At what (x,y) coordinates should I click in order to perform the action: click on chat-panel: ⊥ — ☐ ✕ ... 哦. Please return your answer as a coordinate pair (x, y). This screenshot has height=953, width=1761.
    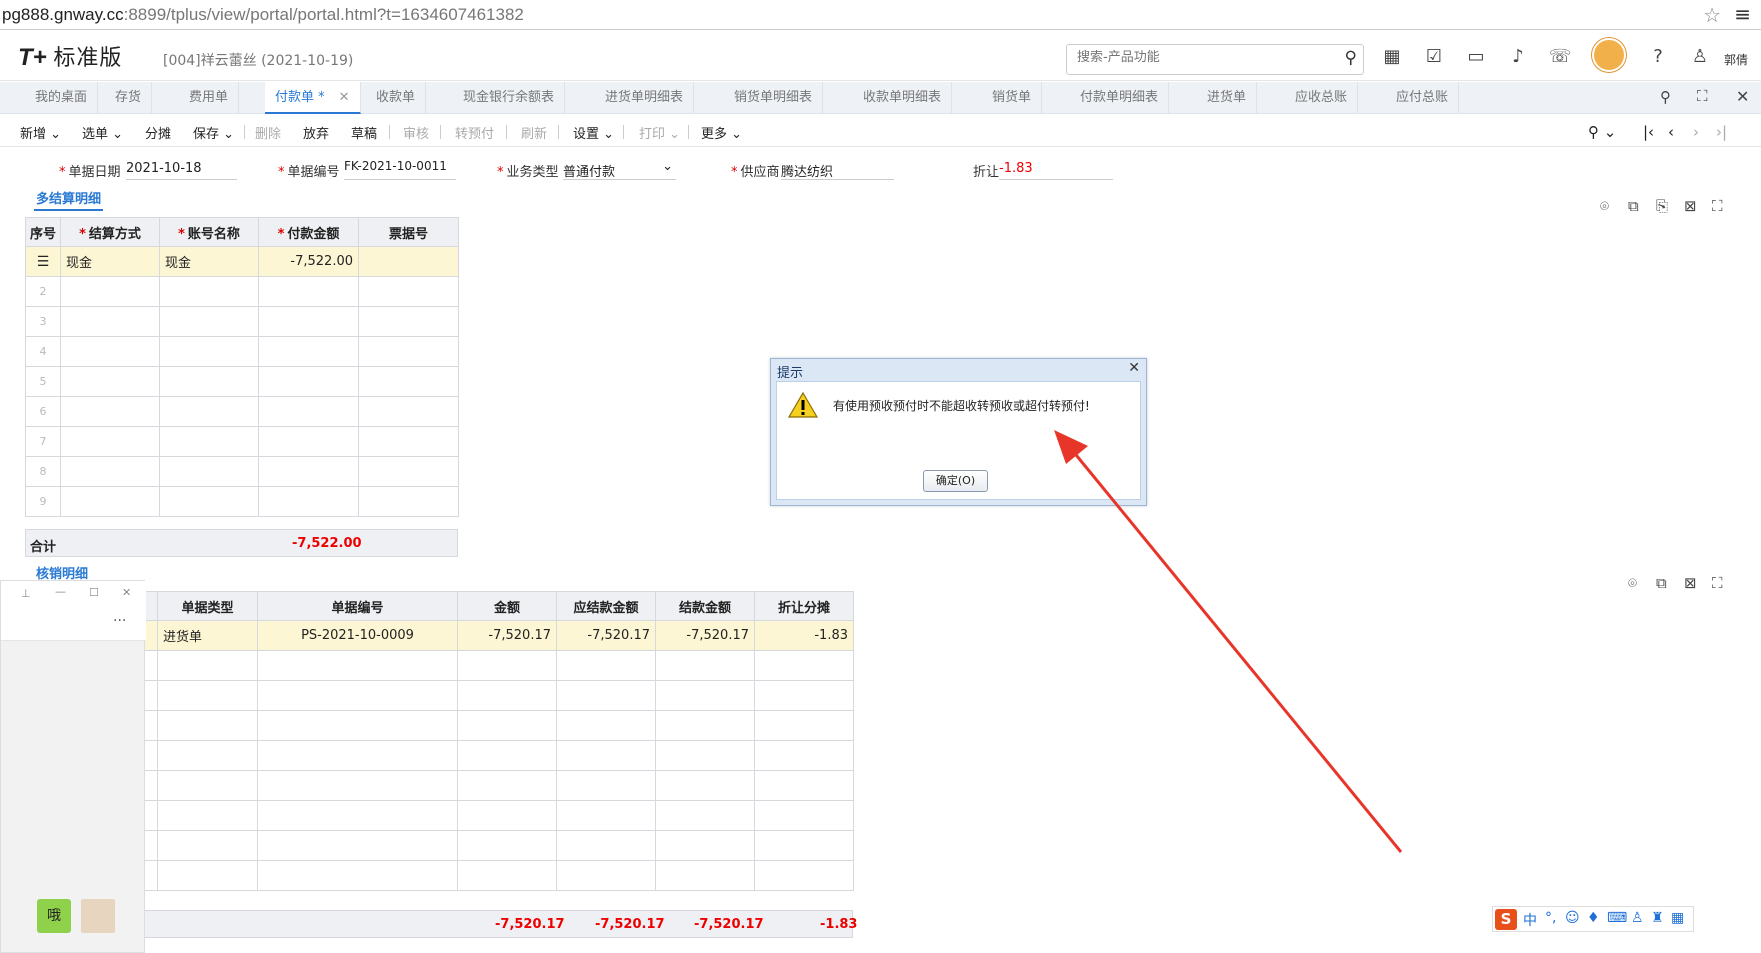
    Looking at the image, I should click on (73, 766).